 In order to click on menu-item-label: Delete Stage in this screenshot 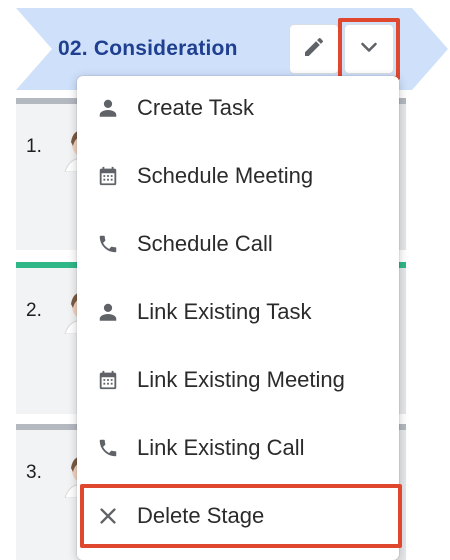, I will do `click(201, 515)`.